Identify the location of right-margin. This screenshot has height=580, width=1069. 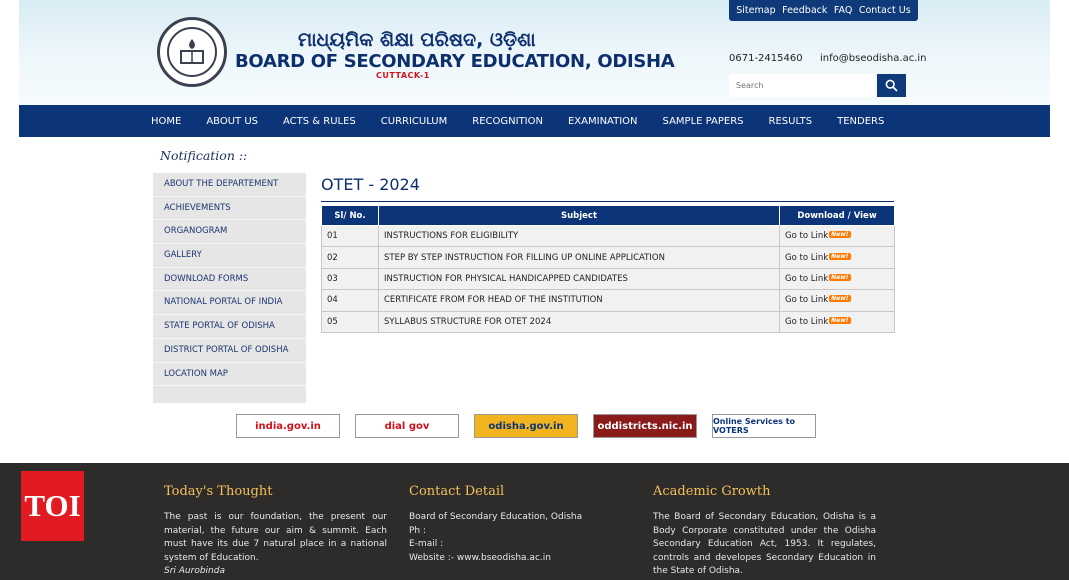
(1059, 231).